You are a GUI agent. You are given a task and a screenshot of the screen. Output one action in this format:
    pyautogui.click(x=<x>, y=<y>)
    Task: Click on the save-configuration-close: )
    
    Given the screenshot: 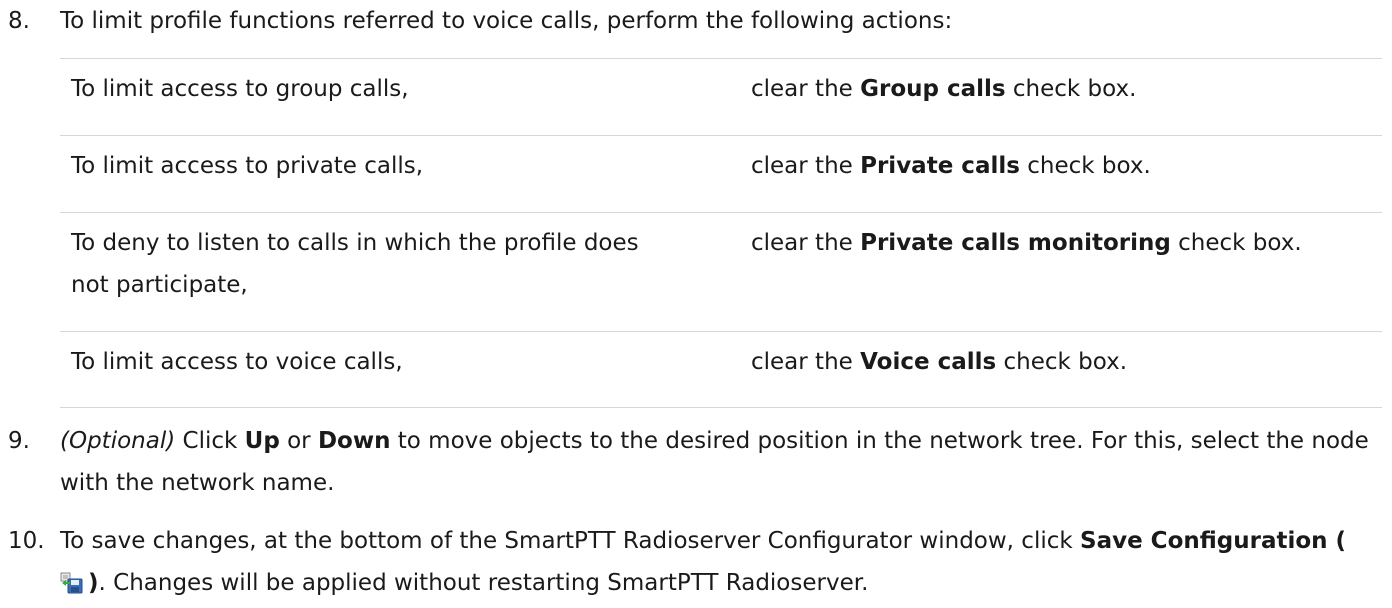 What is the action you would take?
    pyautogui.click(x=93, y=583)
    